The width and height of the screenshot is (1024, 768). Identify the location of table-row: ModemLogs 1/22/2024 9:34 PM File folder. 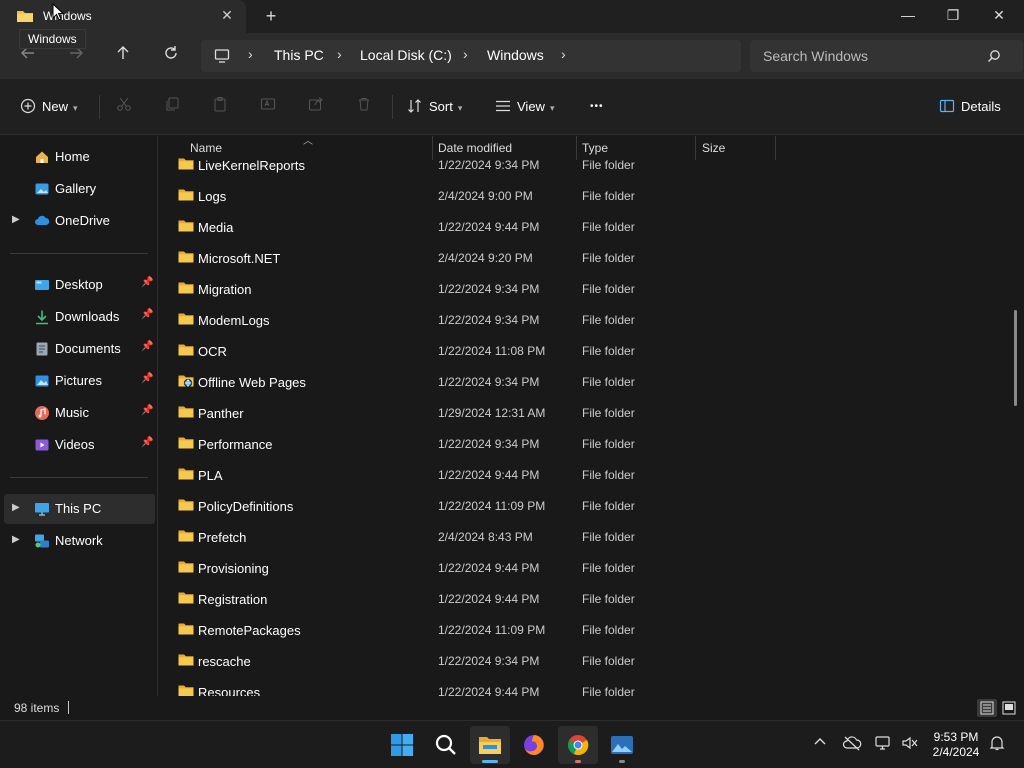
(580, 320).